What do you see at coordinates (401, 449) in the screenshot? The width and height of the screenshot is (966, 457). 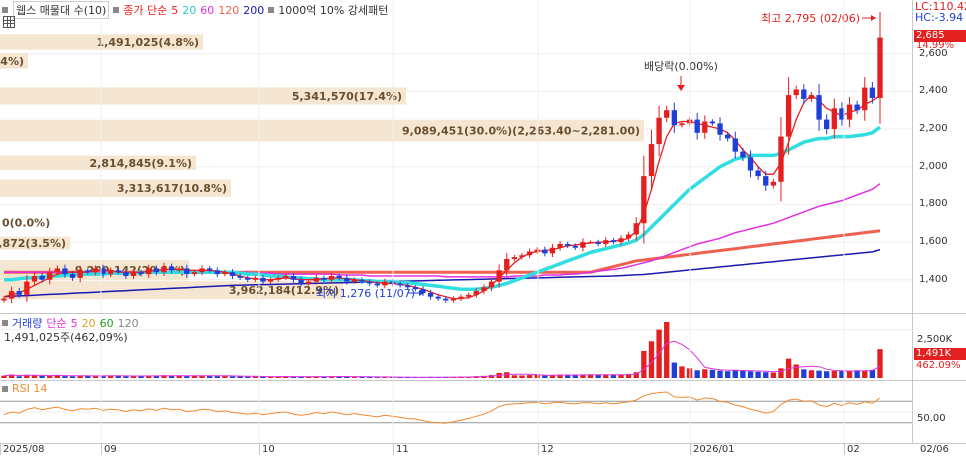 I see `date-tick: 11` at bounding box center [401, 449].